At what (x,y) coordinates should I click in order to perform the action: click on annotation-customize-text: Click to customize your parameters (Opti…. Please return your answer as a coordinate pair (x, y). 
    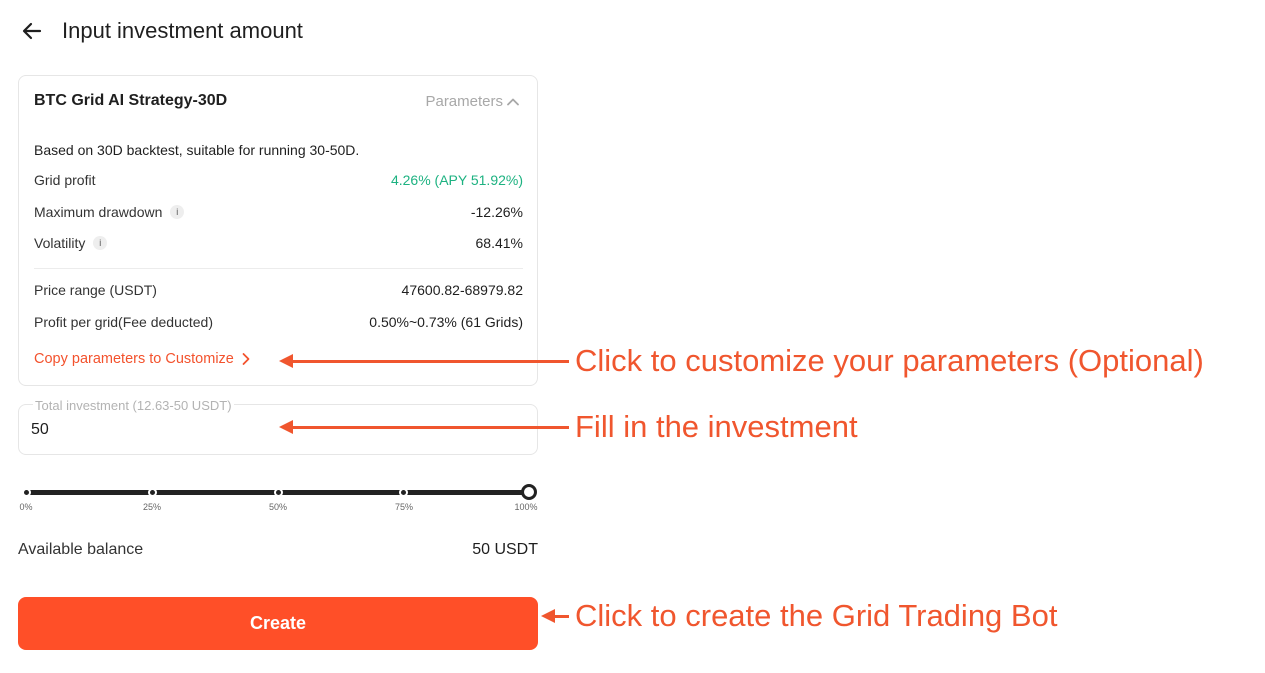
    Looking at the image, I should click on (889, 360).